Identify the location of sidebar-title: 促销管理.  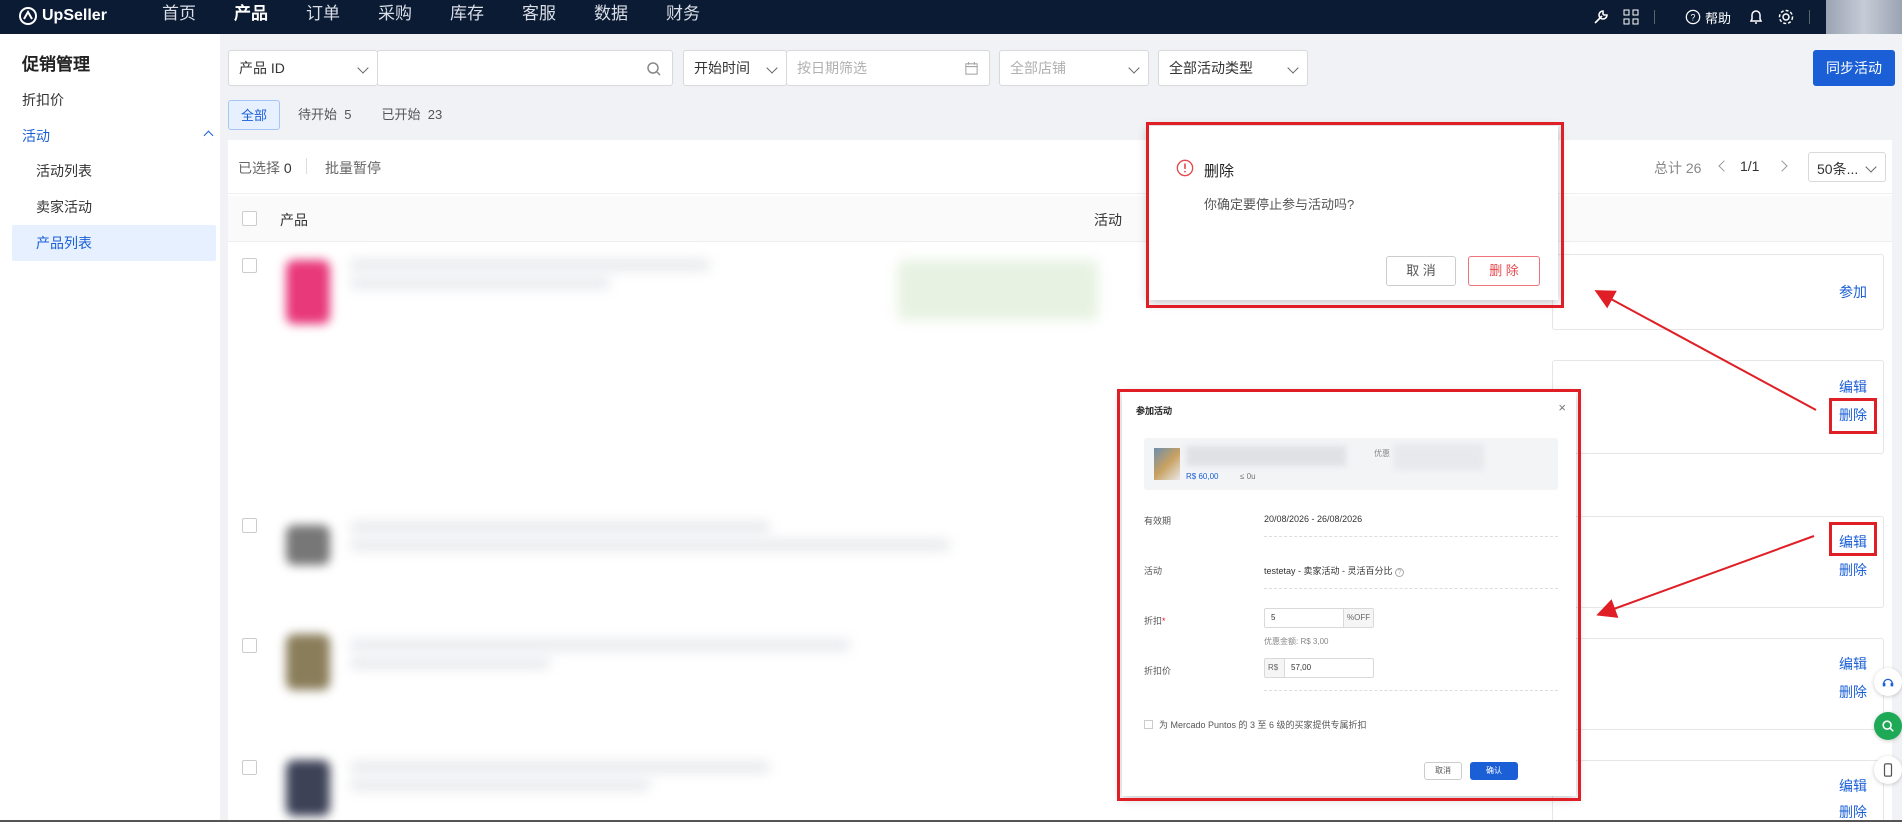
(56, 64).